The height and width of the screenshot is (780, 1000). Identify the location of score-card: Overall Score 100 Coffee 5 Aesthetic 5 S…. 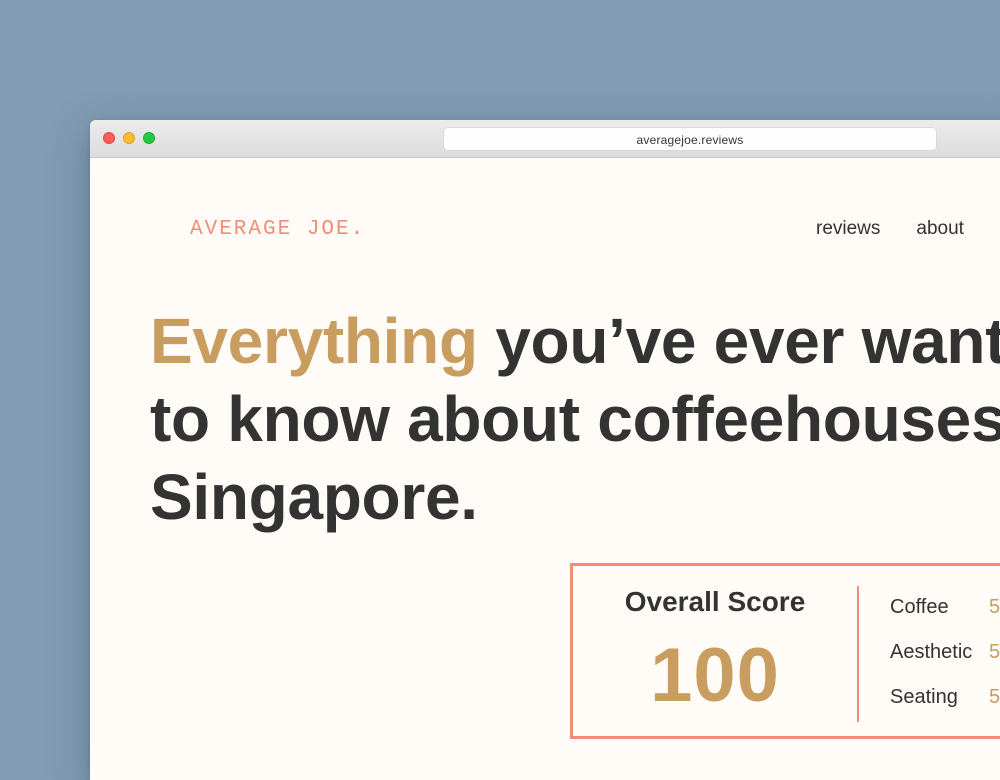
(785, 651).